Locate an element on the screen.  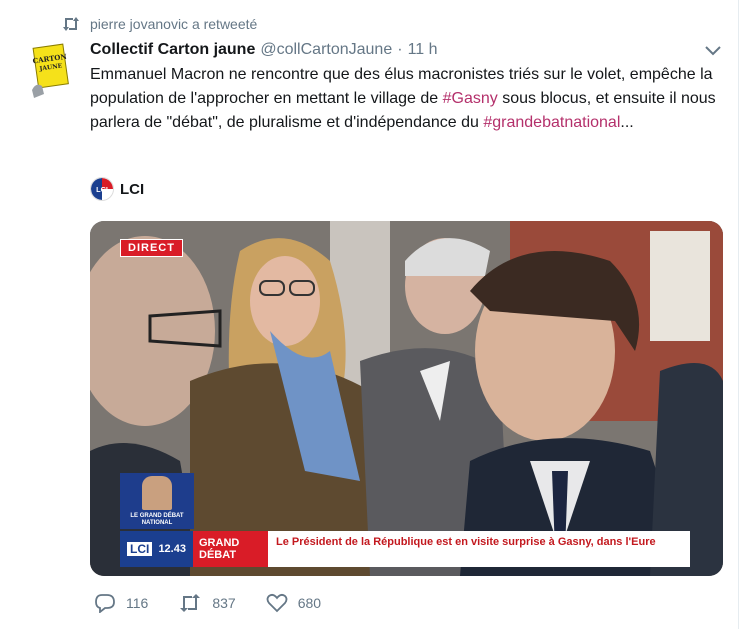
video-thumbnail-inset: LE GRAND DÉBAT NATIONAL is located at coordinates (157, 501).